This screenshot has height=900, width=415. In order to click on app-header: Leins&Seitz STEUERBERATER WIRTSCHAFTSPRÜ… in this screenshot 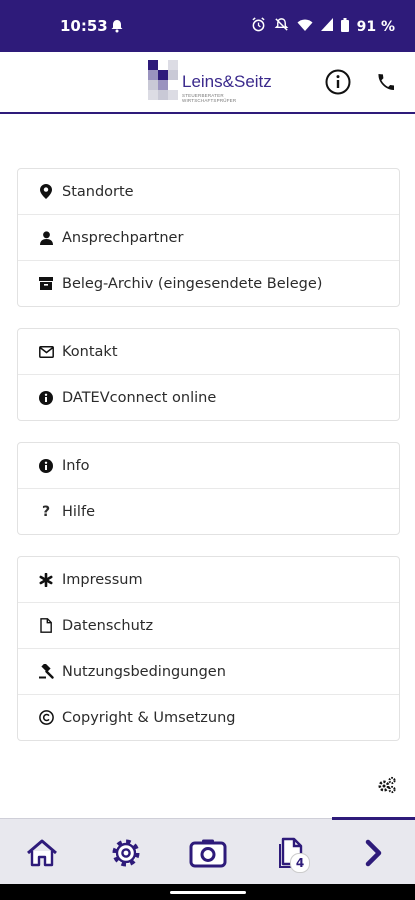, I will do `click(207, 83)`.